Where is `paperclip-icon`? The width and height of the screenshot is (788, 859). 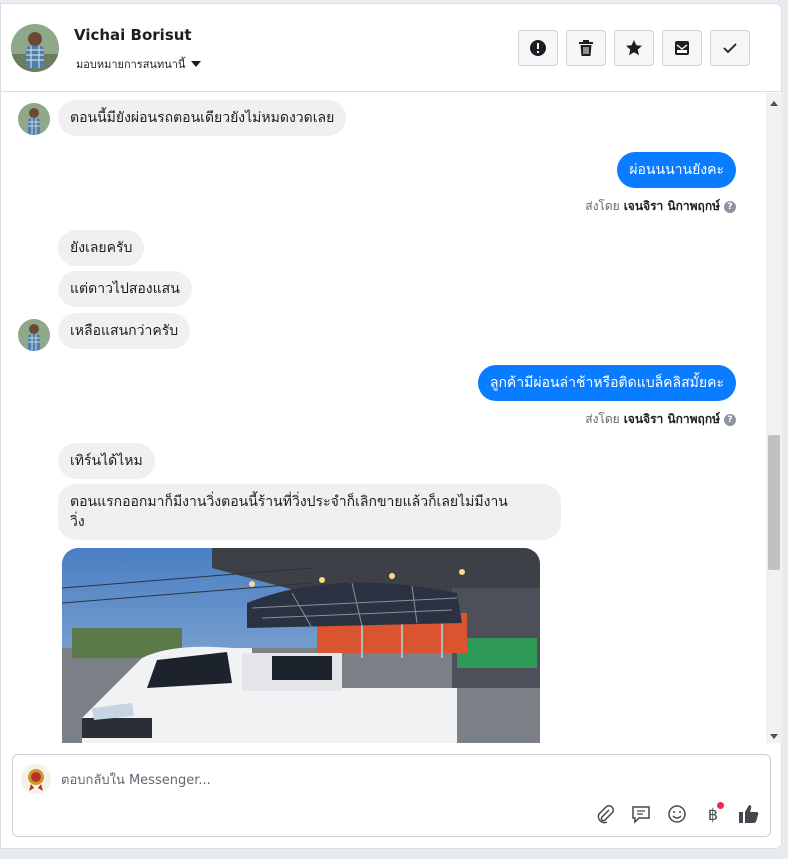 paperclip-icon is located at coordinates (605, 814).